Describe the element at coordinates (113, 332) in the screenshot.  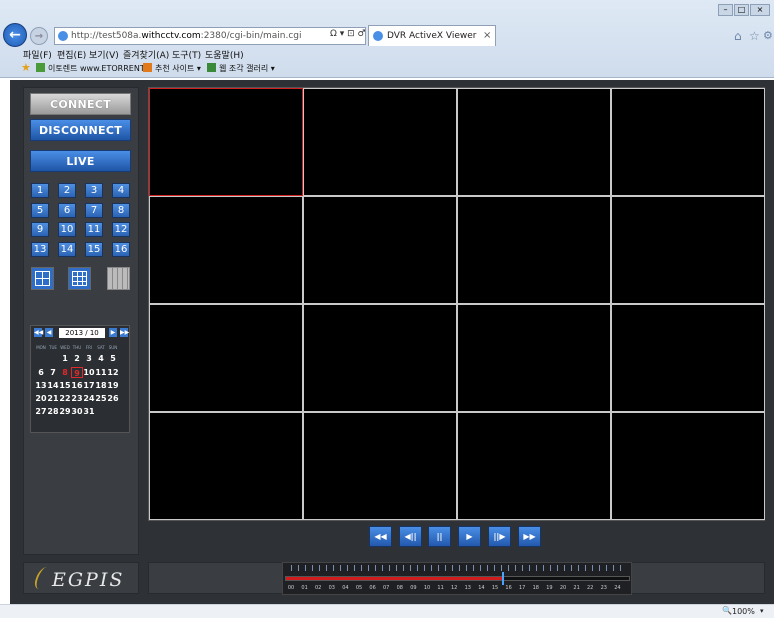
I see `next-month-icon: ▶` at that location.